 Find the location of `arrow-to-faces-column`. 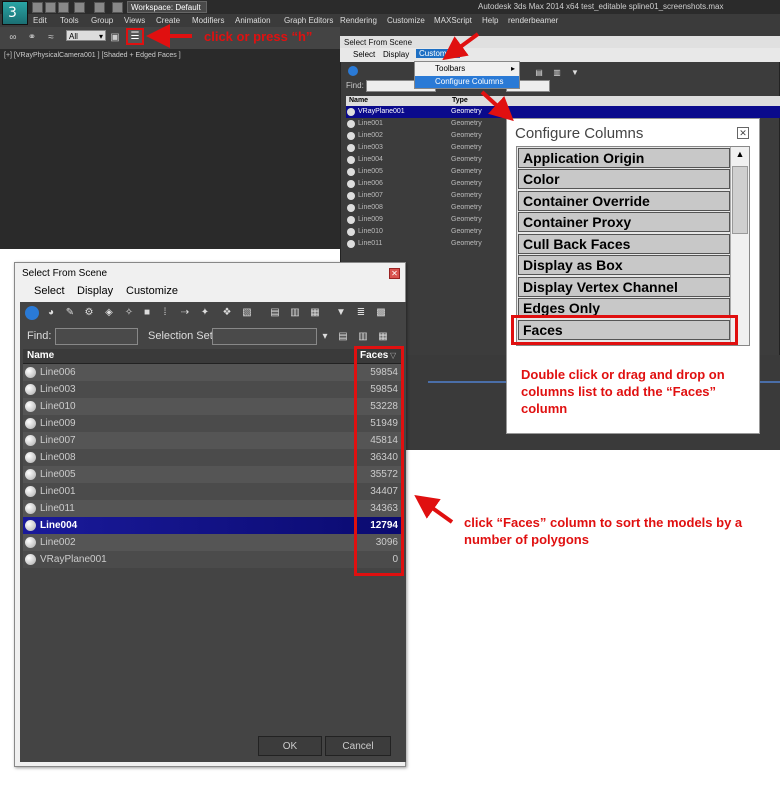

arrow-to-faces-column is located at coordinates (434, 509).